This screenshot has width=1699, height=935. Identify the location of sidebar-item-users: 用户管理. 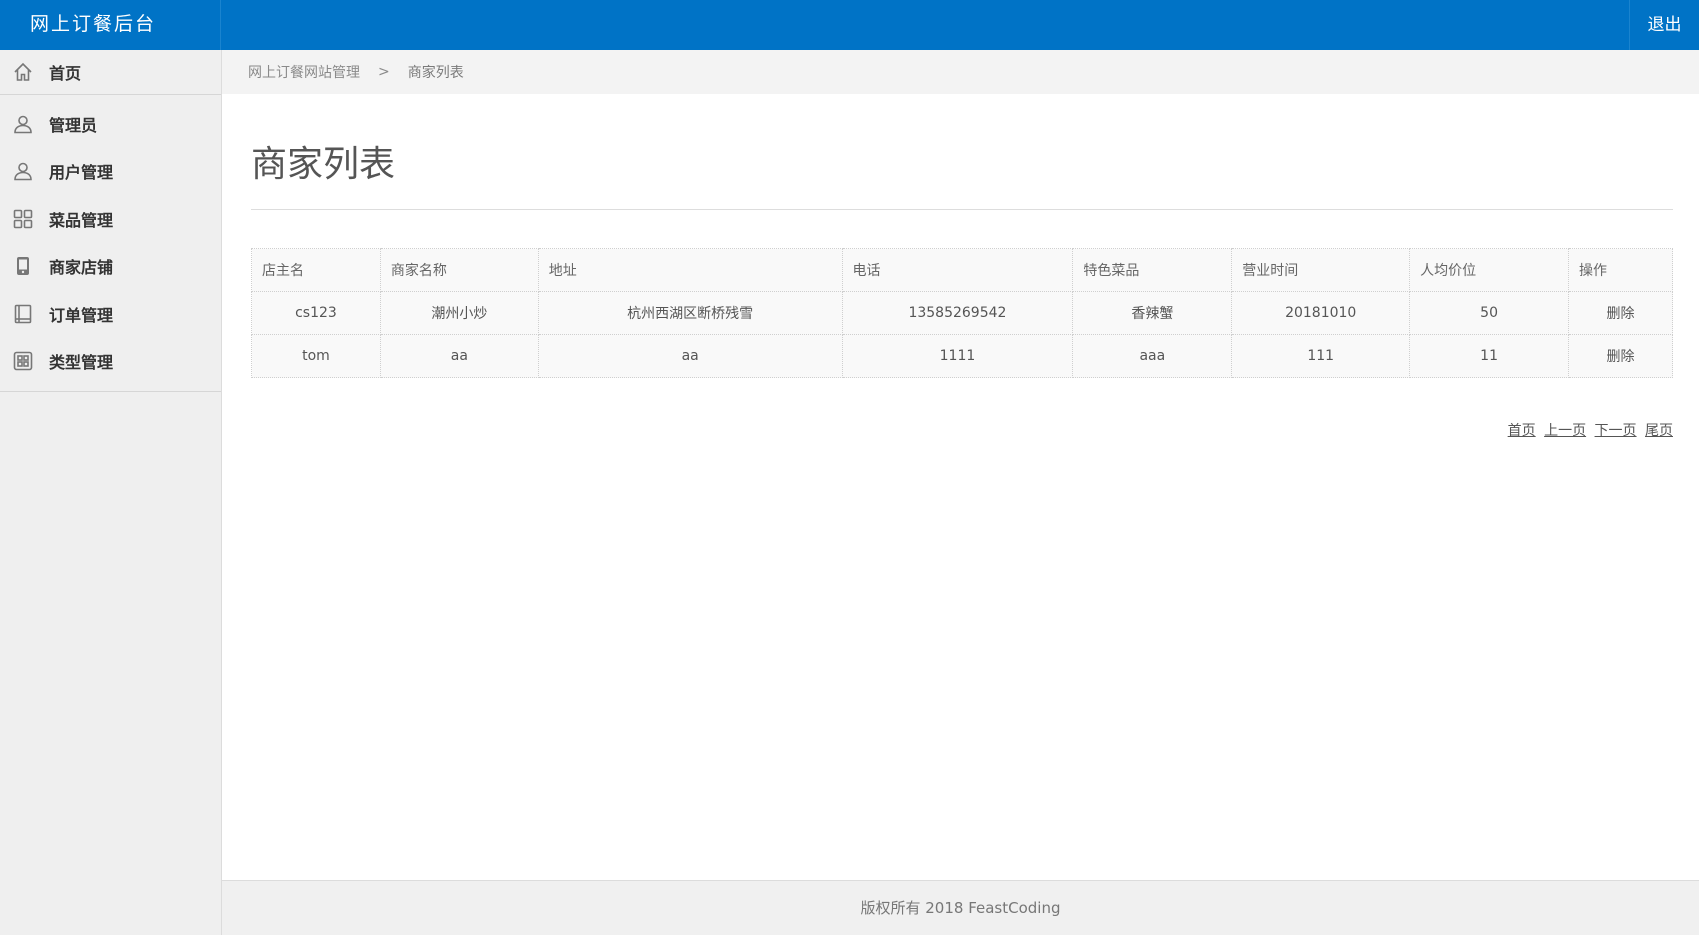
(110, 172).